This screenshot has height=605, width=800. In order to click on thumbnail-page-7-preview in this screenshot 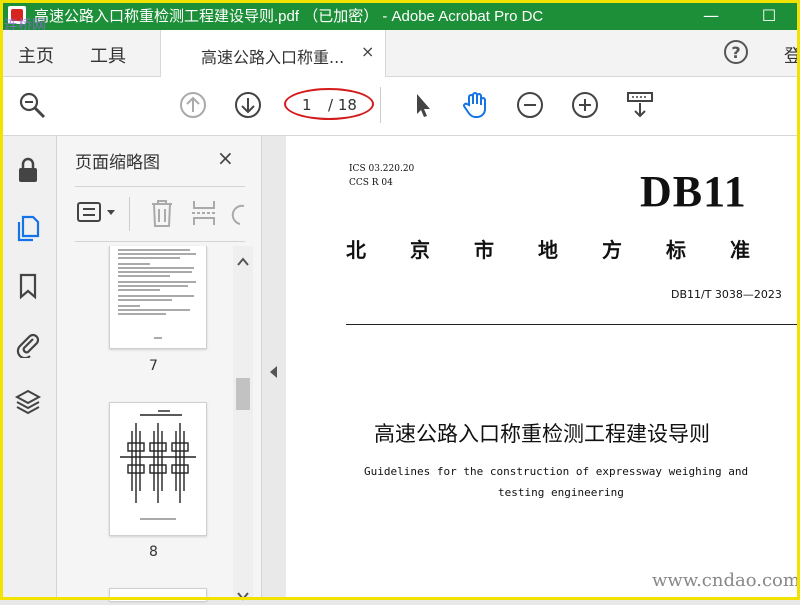, I will do `click(157, 294)`.